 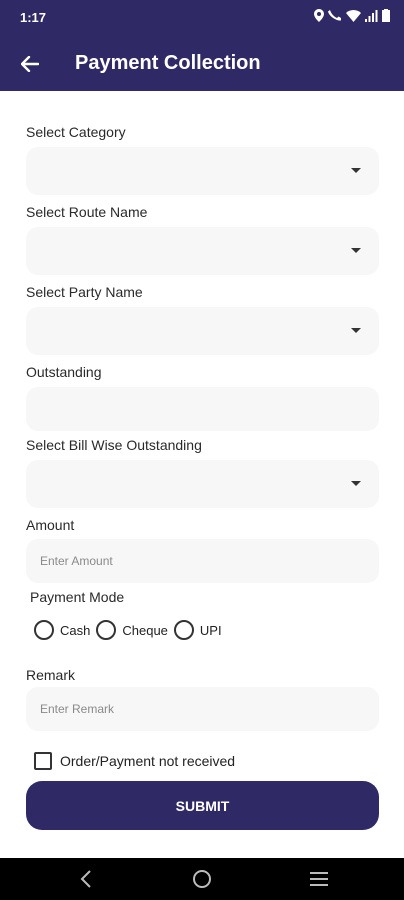 What do you see at coordinates (145, 630) in the screenshot?
I see `payment-mode-cheque-label: Cheque` at bounding box center [145, 630].